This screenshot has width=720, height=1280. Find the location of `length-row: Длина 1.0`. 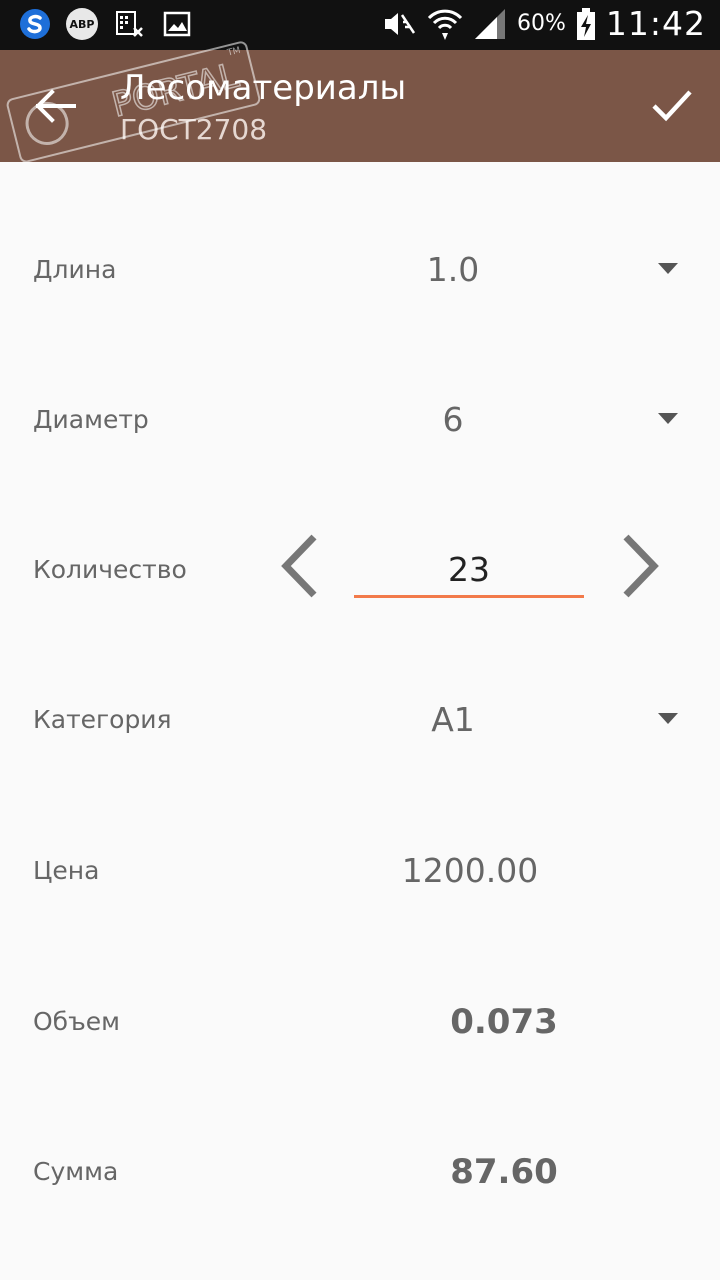

length-row: Длина 1.0 is located at coordinates (360, 270).